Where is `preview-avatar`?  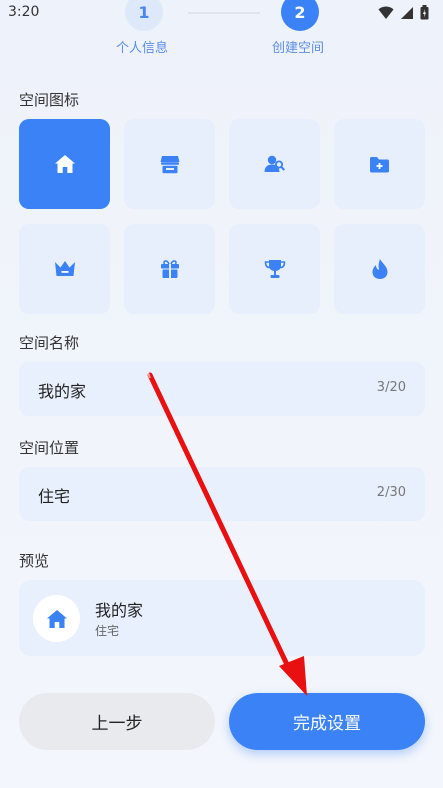 preview-avatar is located at coordinates (56, 618).